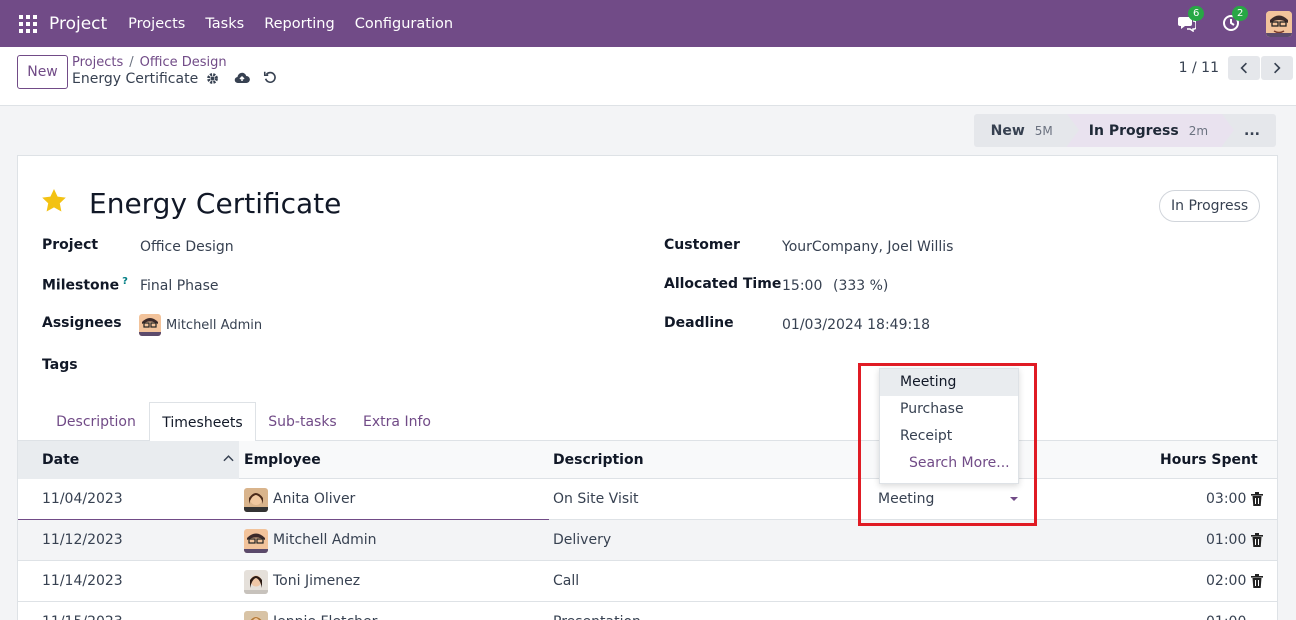 Image resolution: width=1296 pixels, height=620 pixels. Describe the element at coordinates (213, 79) in the screenshot. I see `gear-icon` at that location.